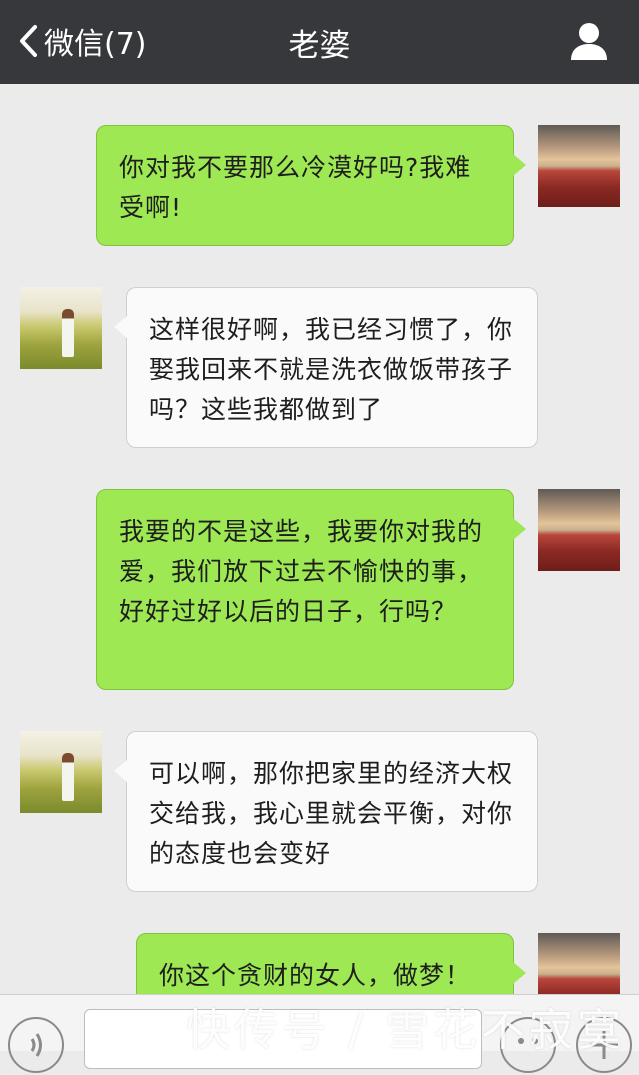 The width and height of the screenshot is (639, 1075). I want to click on profile-button, so click(589, 41).